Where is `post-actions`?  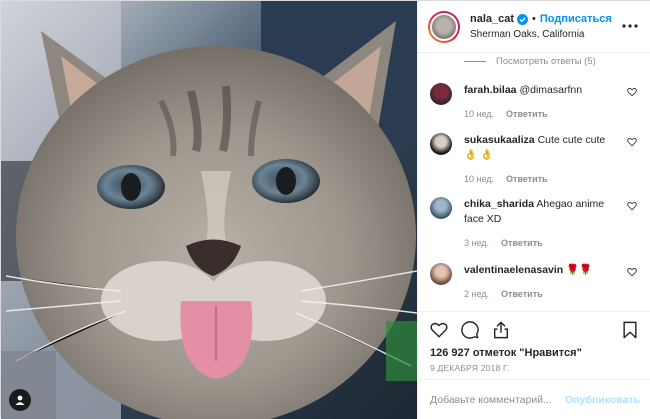 post-actions is located at coordinates (534, 329).